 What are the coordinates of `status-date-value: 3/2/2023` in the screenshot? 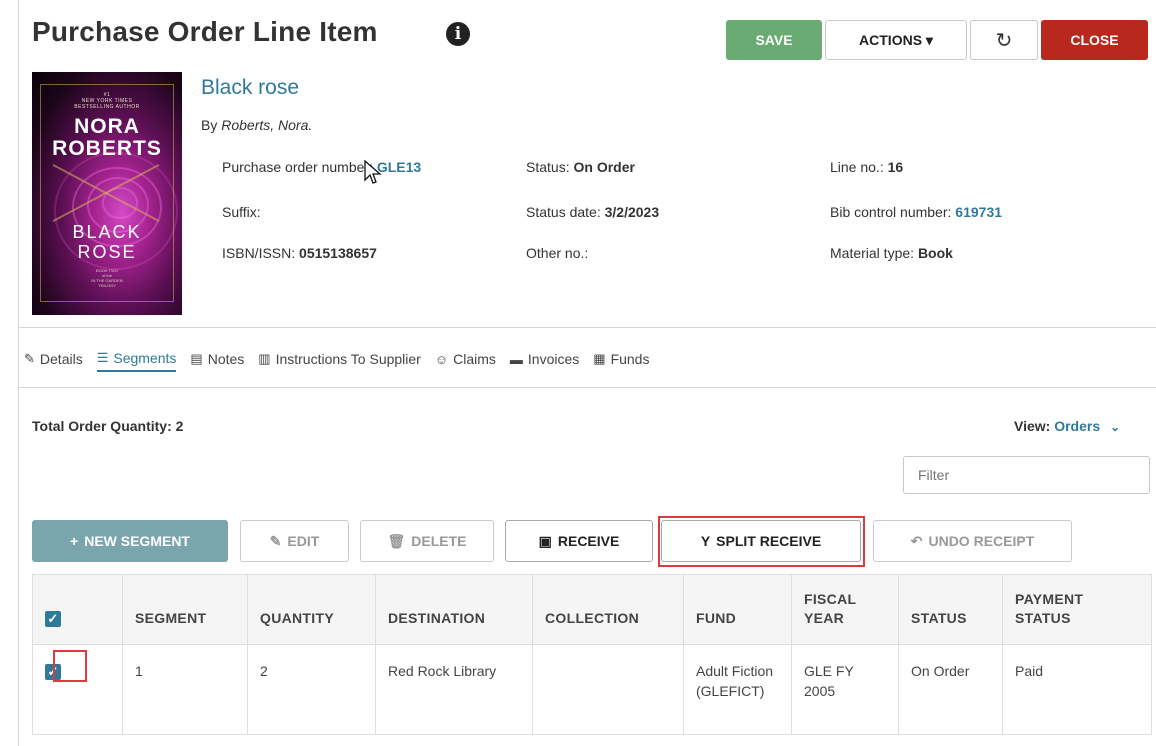 It's located at (632, 212).